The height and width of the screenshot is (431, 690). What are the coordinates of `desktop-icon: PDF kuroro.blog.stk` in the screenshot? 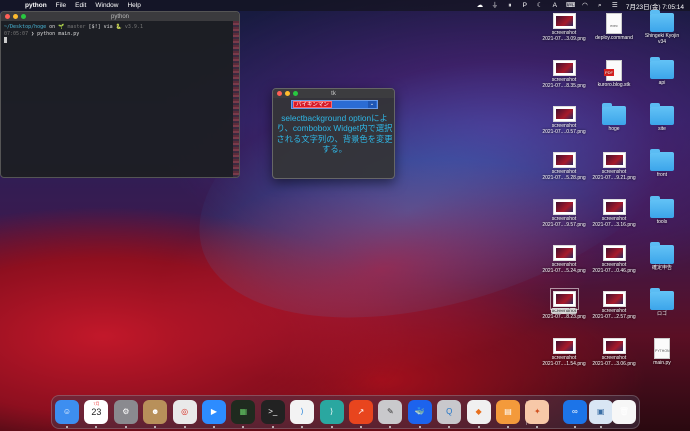 It's located at (614, 80).